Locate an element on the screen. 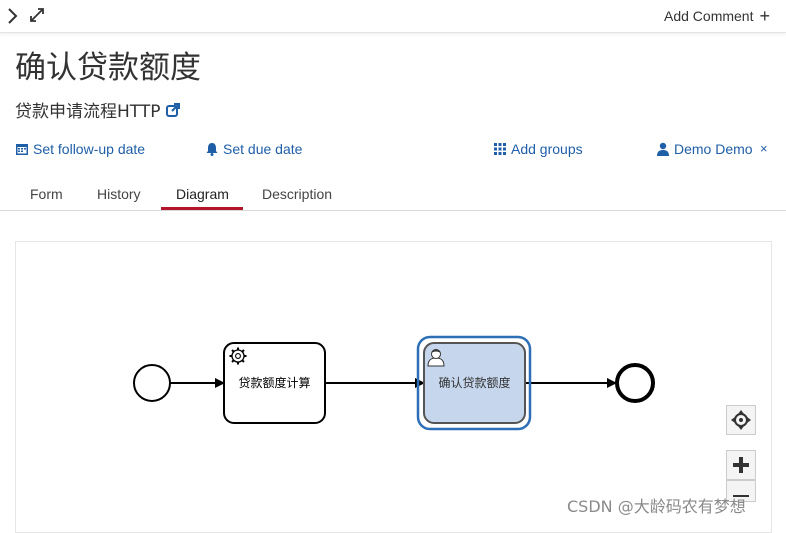  plus-icon is located at coordinates (741, 465).